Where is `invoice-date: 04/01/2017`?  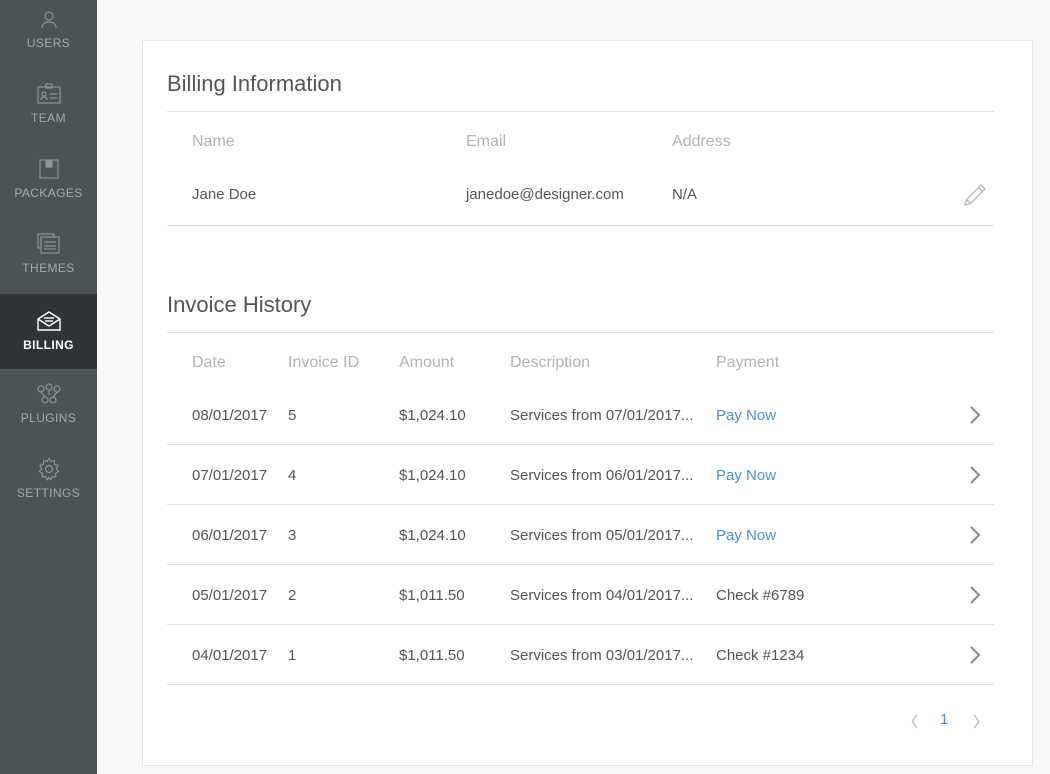
invoice-date: 04/01/2017 is located at coordinates (230, 655).